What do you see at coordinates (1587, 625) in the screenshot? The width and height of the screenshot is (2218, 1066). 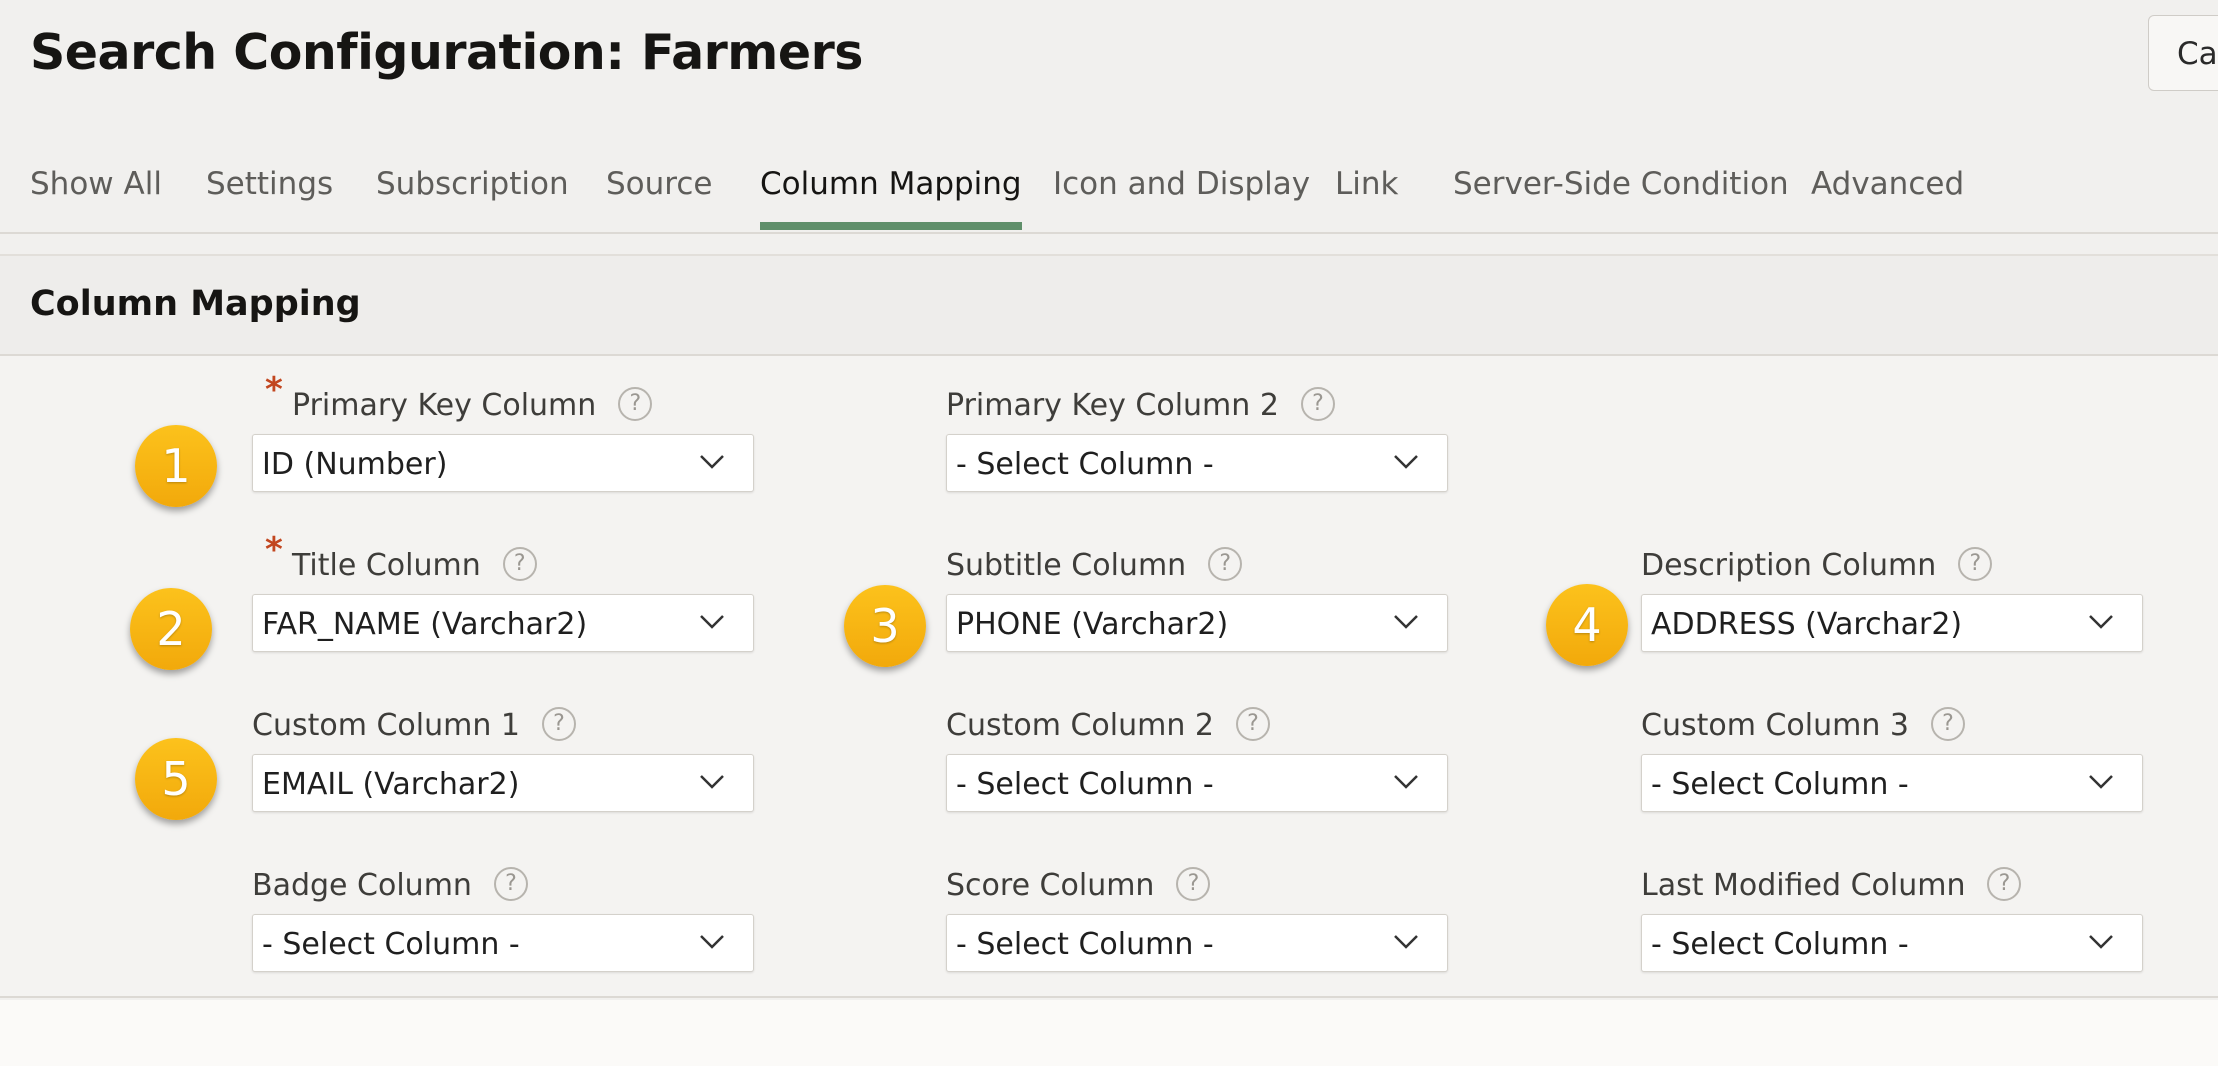 I see `marker-badge-4: 4` at bounding box center [1587, 625].